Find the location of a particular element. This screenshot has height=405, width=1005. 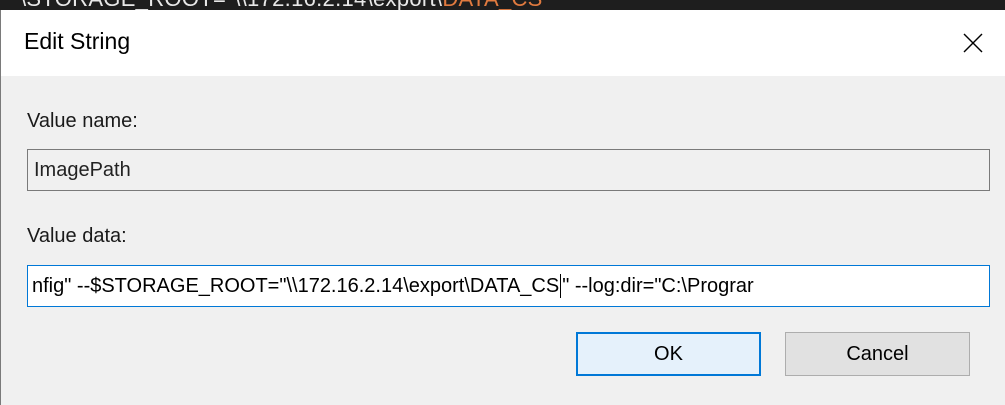

value-name-label: Value name: is located at coordinates (82, 121).